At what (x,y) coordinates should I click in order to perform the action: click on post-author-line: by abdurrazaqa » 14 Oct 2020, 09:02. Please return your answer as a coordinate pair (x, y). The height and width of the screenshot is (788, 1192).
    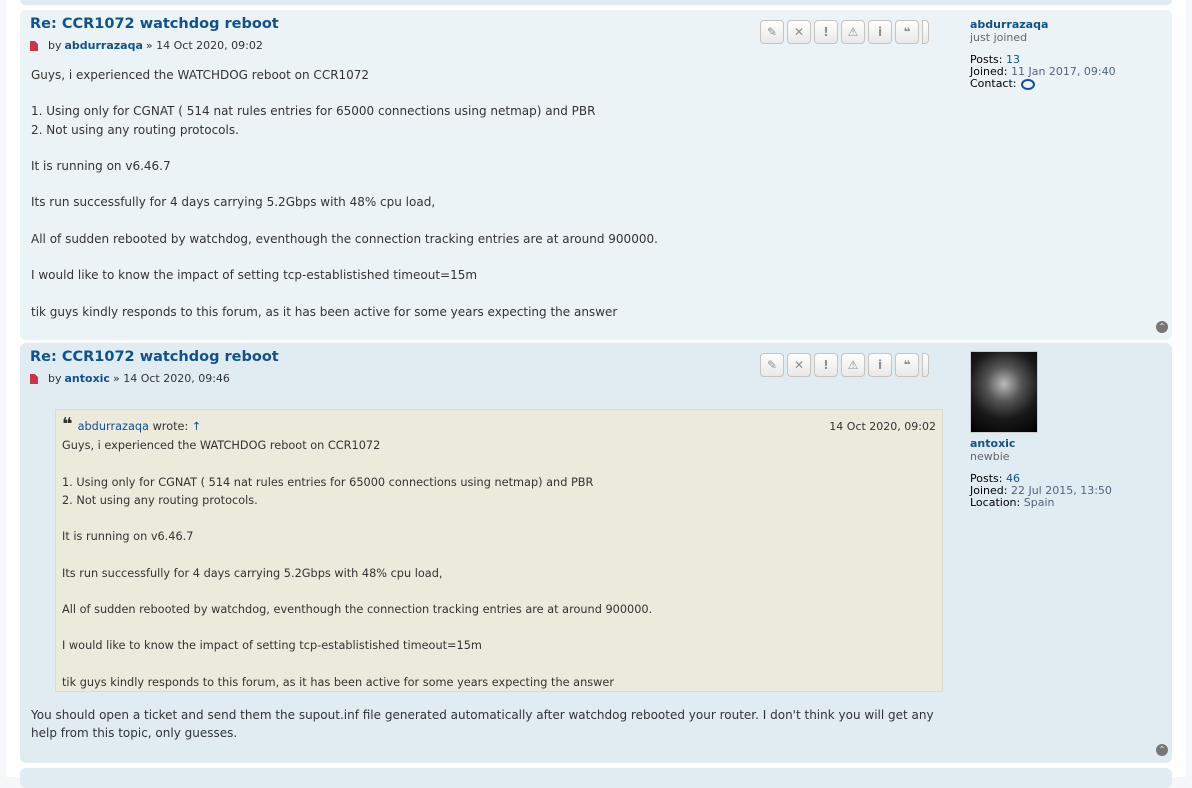
    Looking at the image, I should click on (146, 45).